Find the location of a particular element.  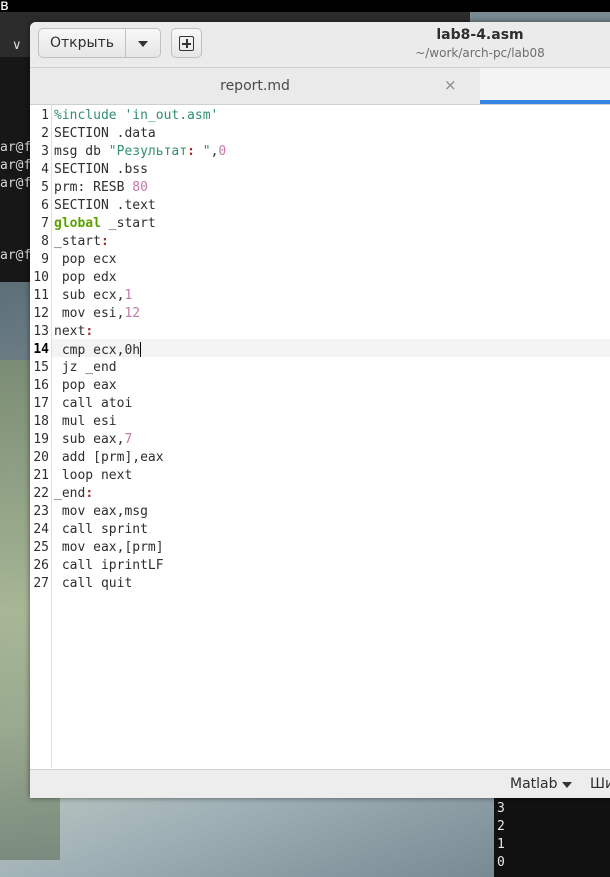

line-number: 18 is located at coordinates (41, 421).